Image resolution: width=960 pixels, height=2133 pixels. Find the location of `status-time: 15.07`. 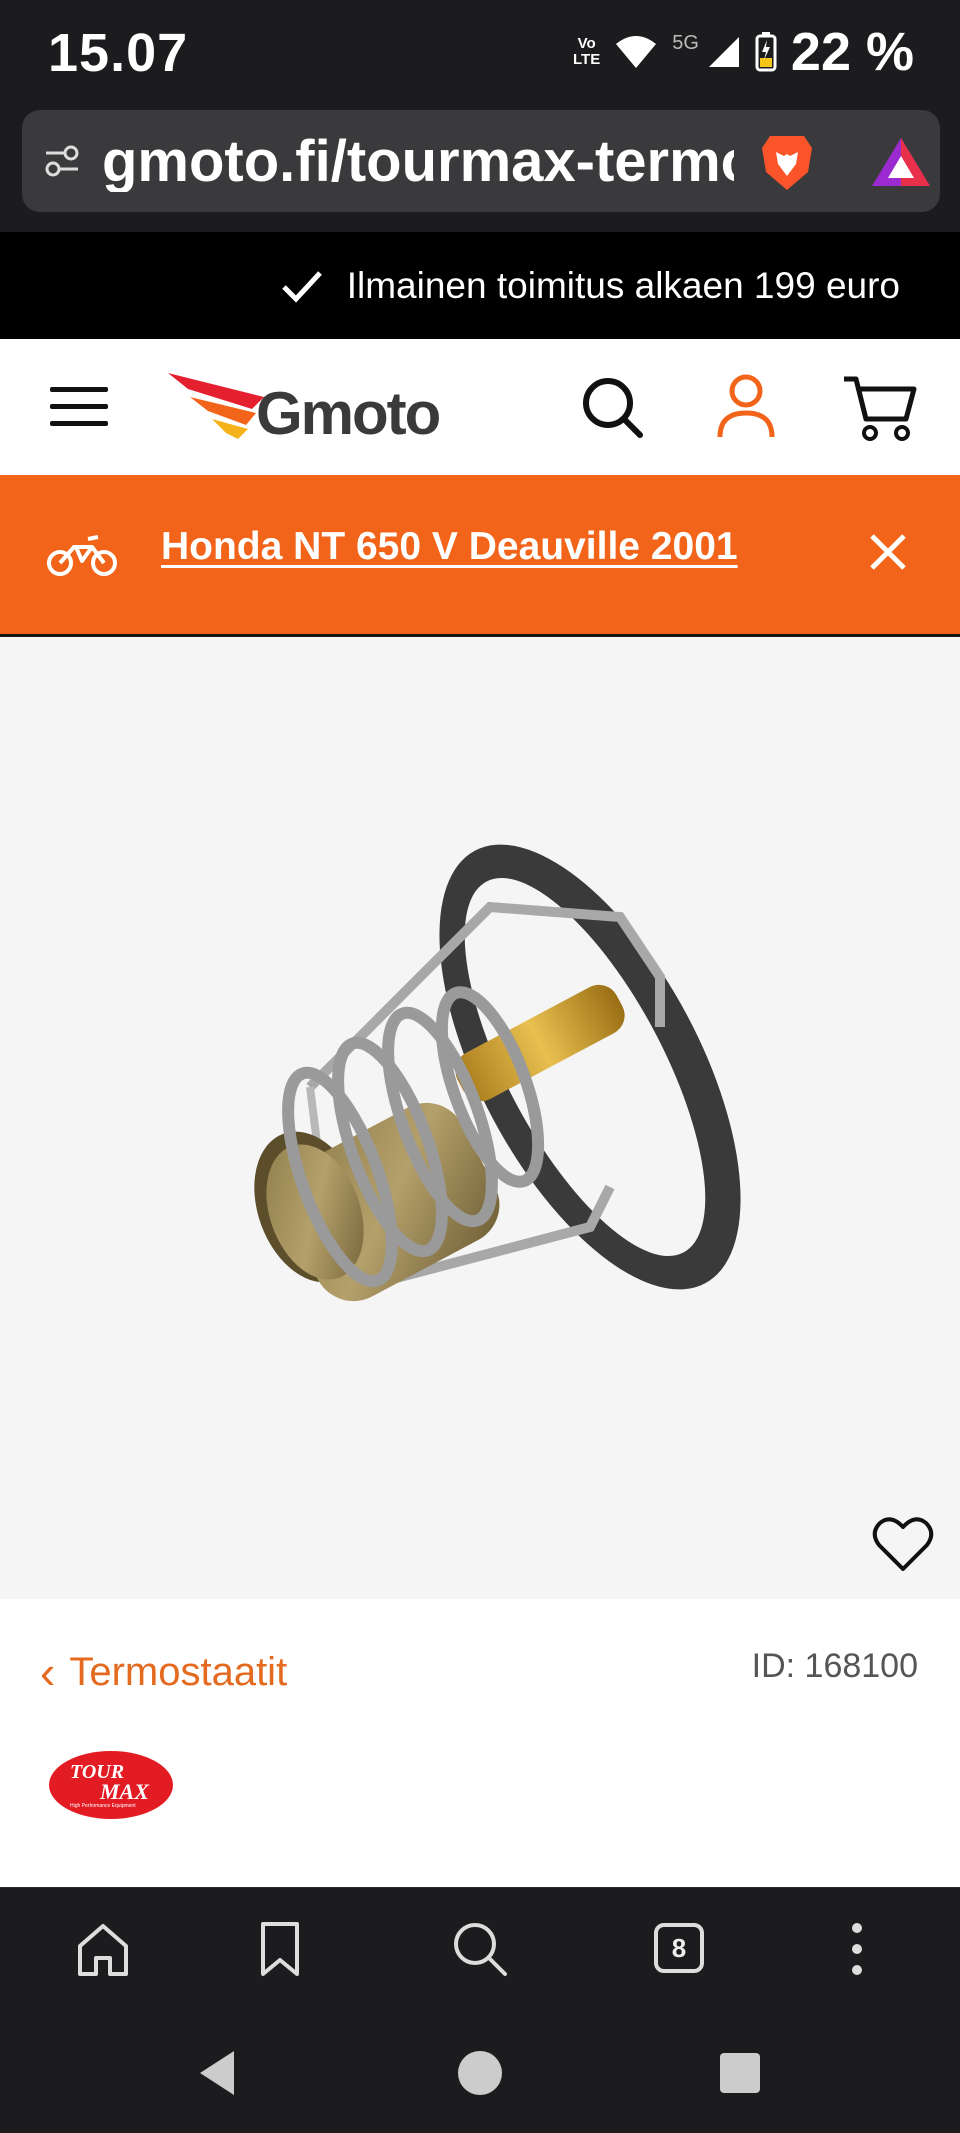

status-time: 15.07 is located at coordinates (118, 53).